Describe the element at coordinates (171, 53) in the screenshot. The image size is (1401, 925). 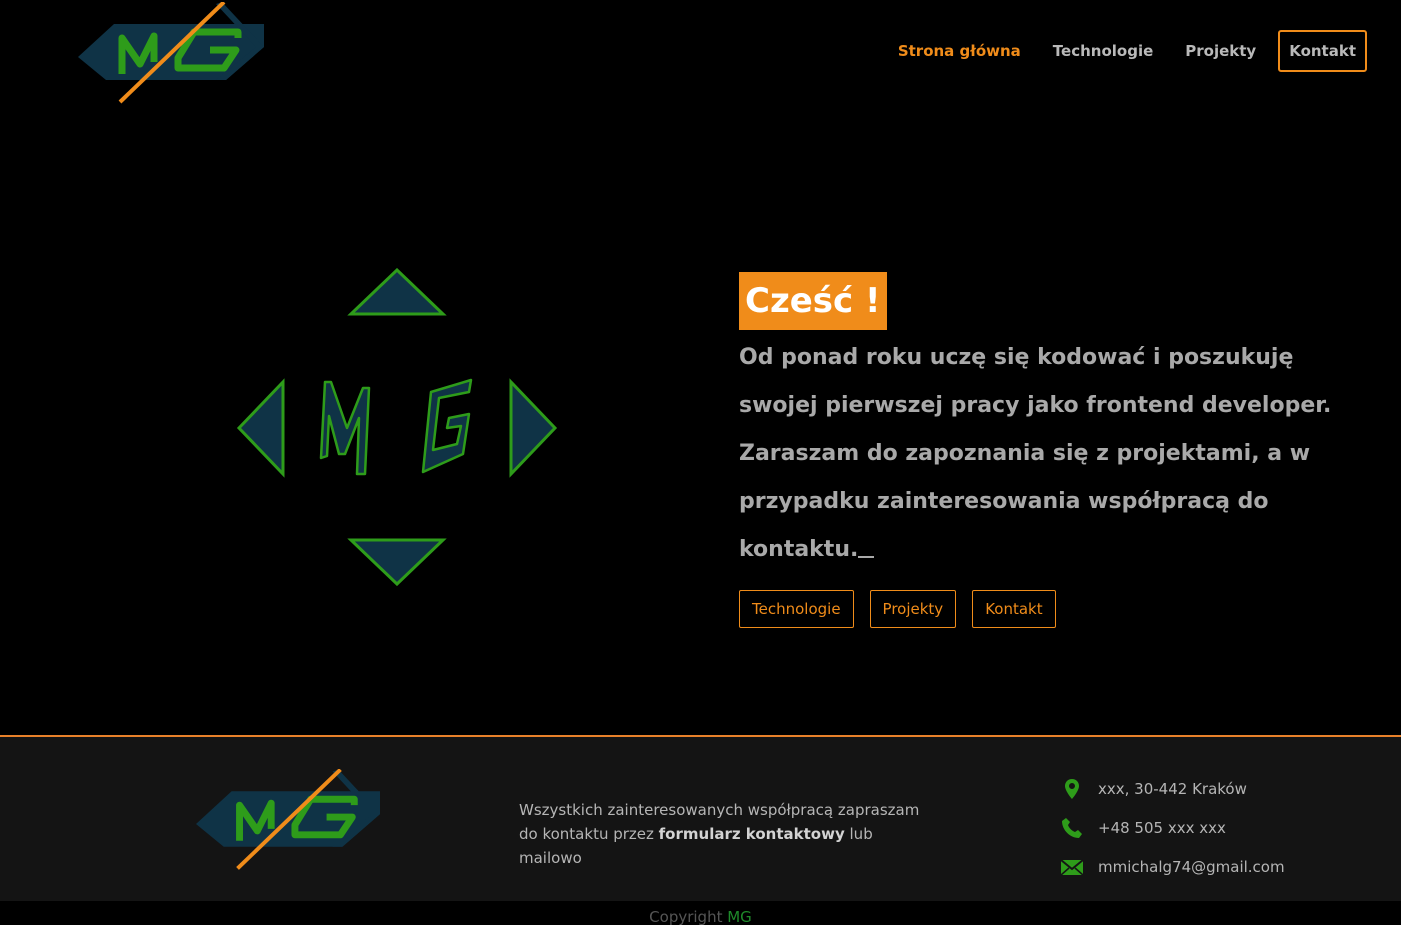
I see `mg-logo` at that location.